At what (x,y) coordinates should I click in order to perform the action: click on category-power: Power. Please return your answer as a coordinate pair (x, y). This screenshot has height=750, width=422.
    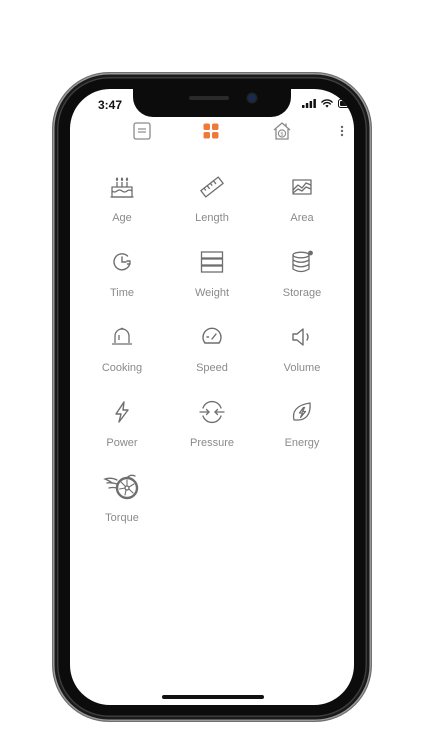
    Looking at the image, I should click on (122, 435).